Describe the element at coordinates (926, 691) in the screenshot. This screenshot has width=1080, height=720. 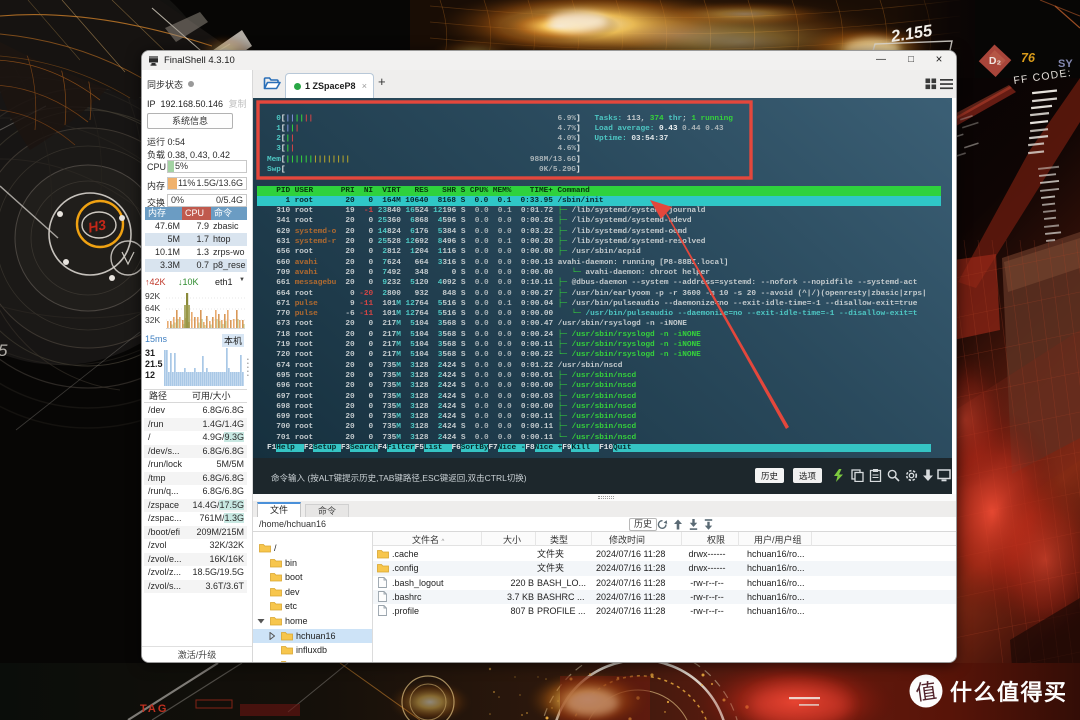
I see `svg-text: 值` at that location.